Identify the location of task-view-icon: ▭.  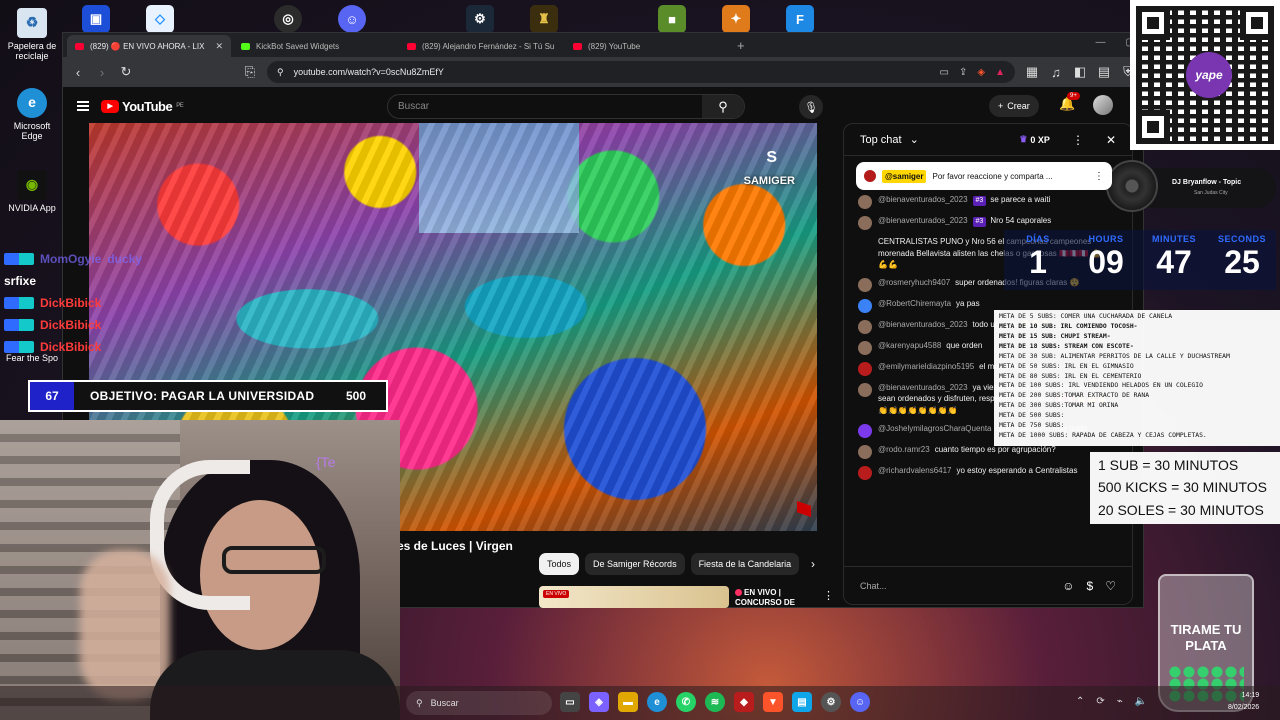
(570, 702).